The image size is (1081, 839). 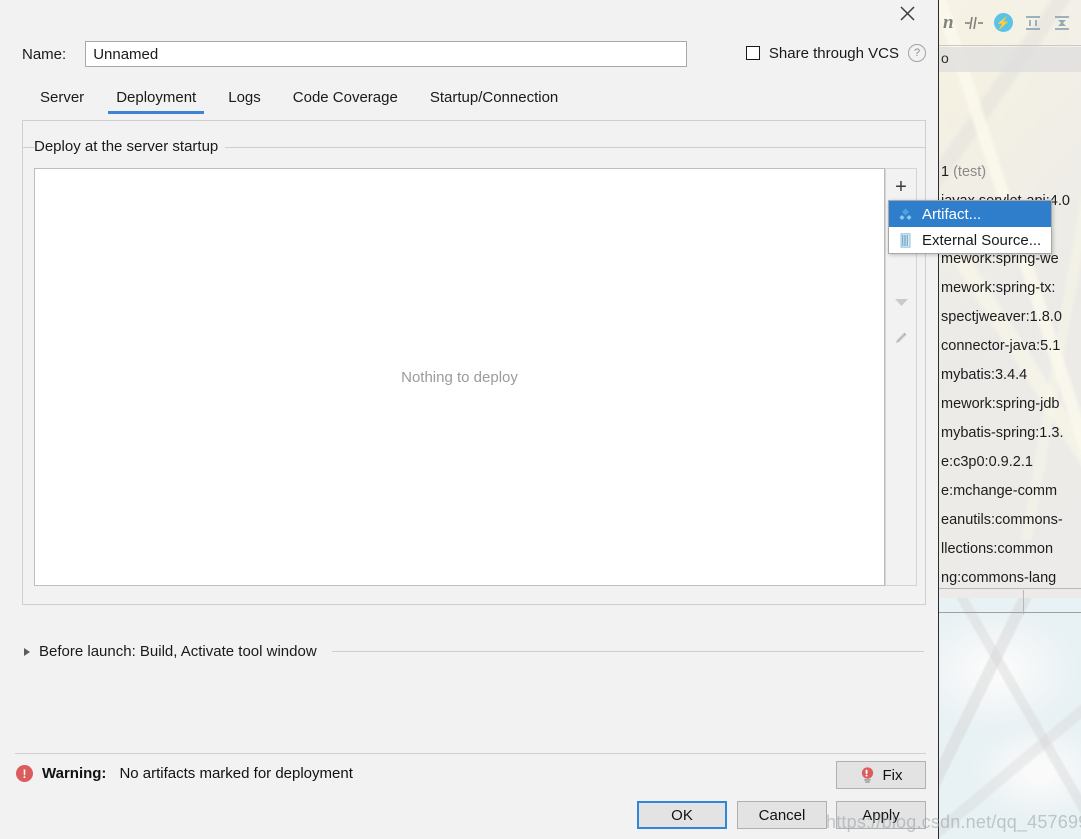 I want to click on cancel-button: Cancel, so click(x=782, y=815).